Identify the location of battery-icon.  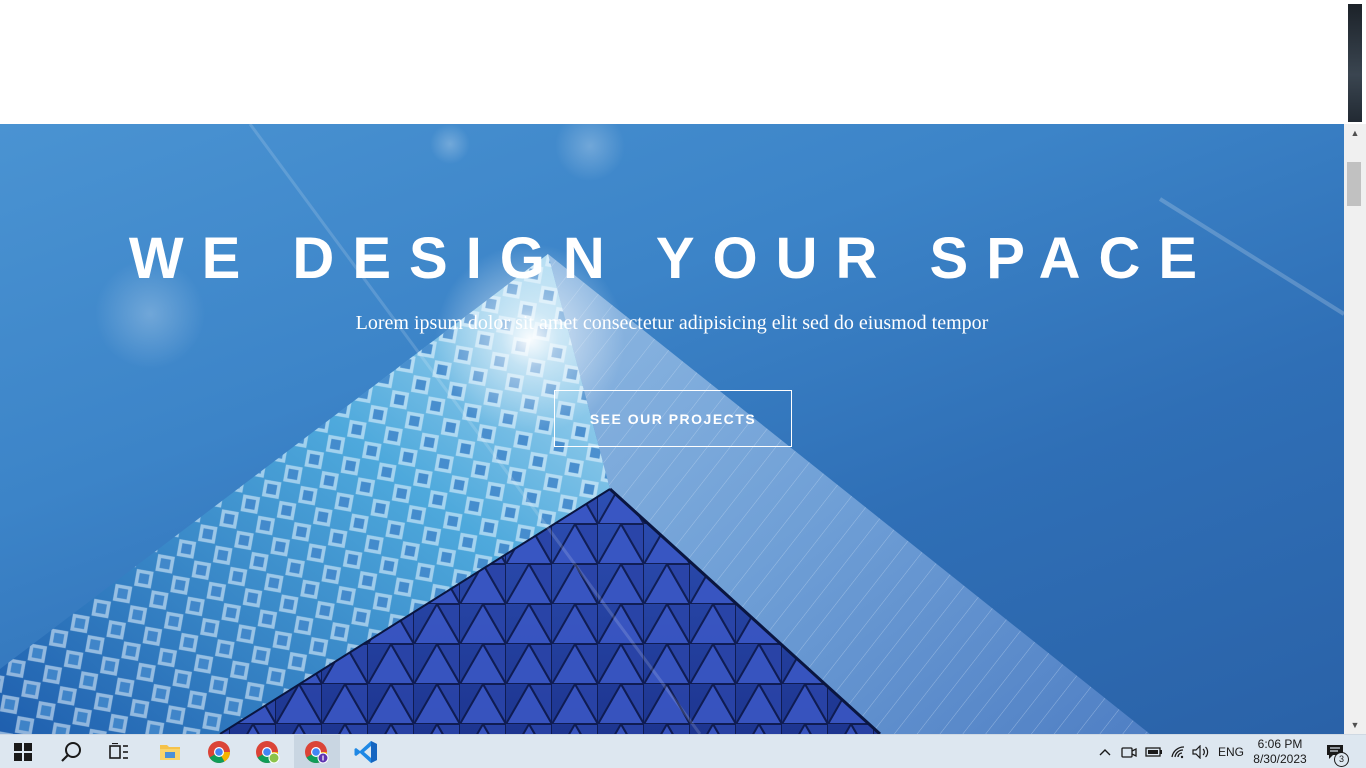
(1153, 752).